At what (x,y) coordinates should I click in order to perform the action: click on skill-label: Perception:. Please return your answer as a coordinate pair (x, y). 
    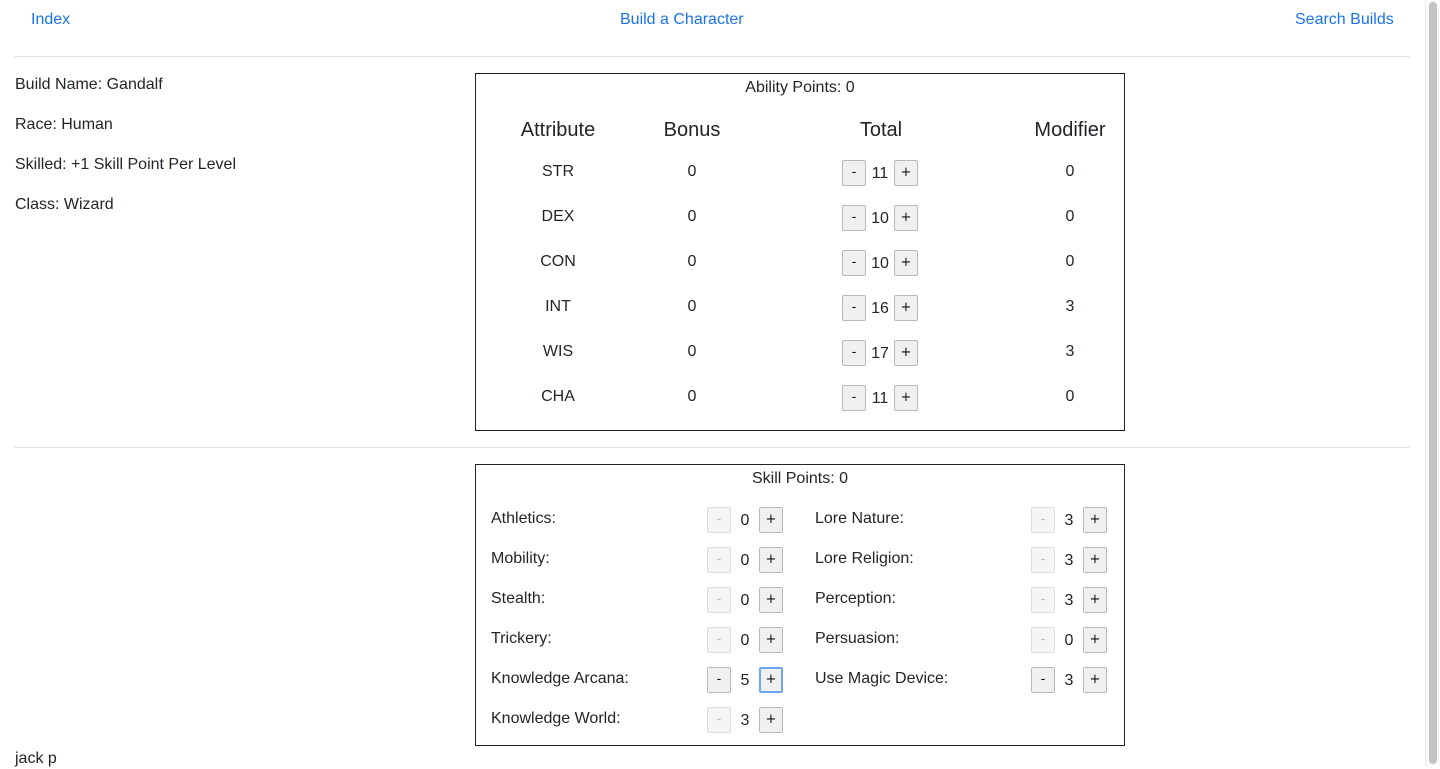
    Looking at the image, I should click on (855, 598).